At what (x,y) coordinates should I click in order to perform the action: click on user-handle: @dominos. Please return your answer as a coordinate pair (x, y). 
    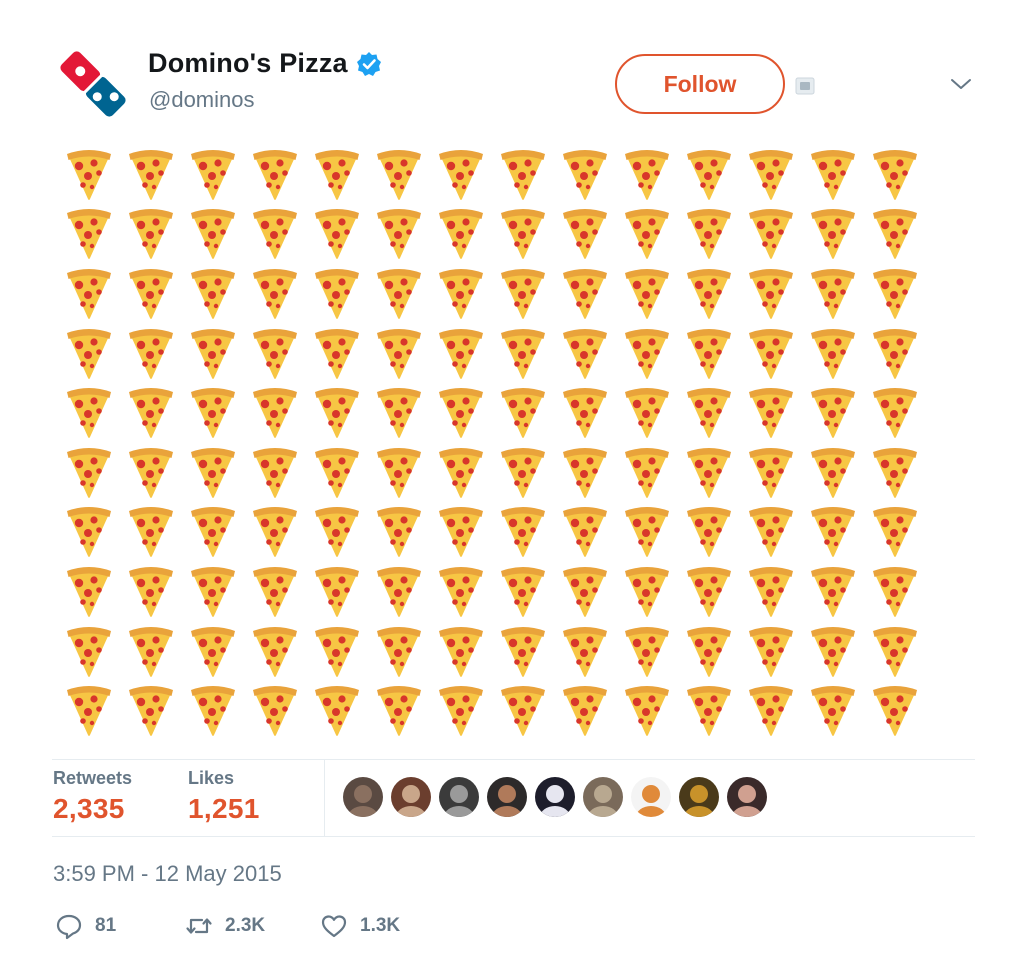
    Looking at the image, I should click on (202, 100).